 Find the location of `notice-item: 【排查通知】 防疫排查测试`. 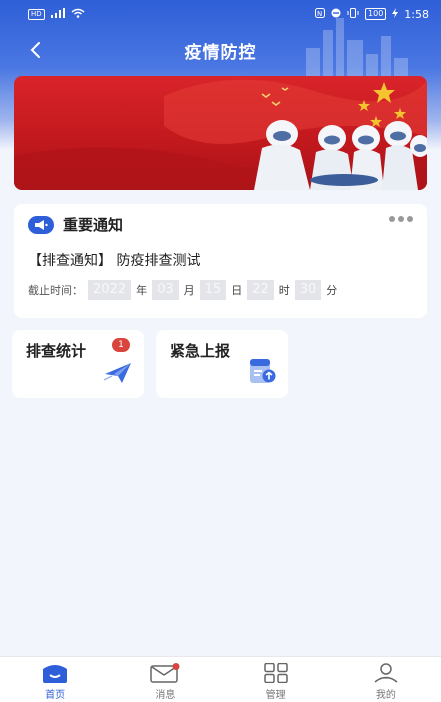

notice-item: 【排查通知】 防疫排查测试 is located at coordinates (114, 260).